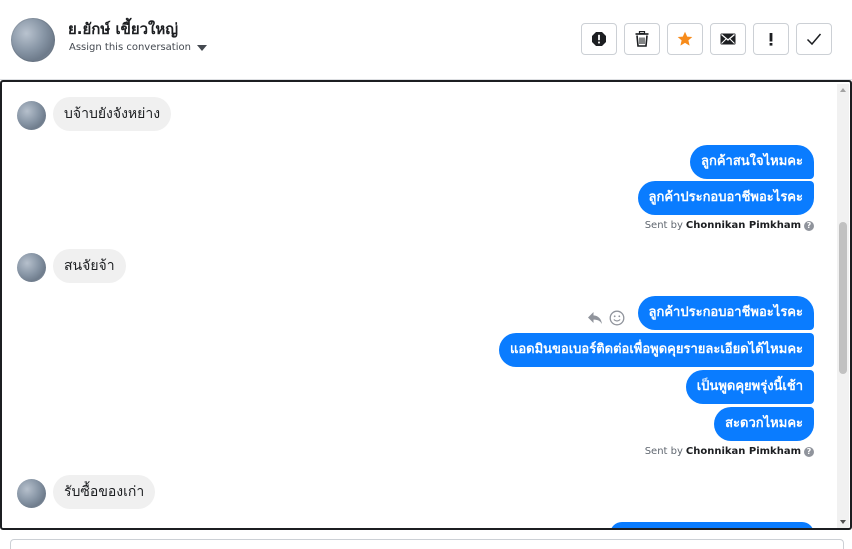  I want to click on star-button, so click(685, 39).